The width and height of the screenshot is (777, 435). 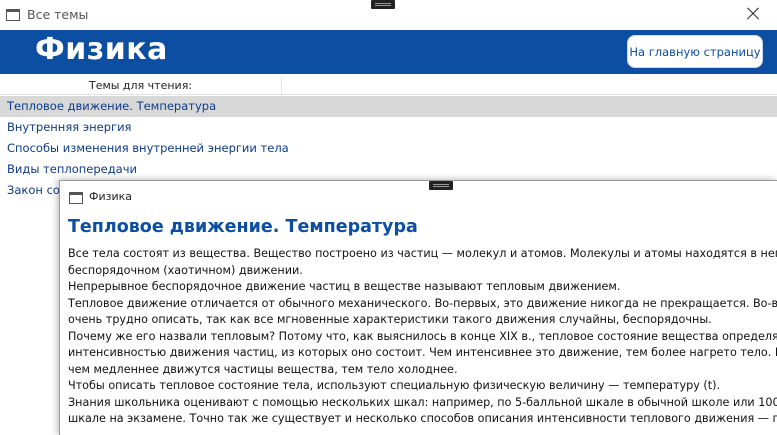 What do you see at coordinates (101, 49) in the screenshot?
I see `app-logo: Физика` at bounding box center [101, 49].